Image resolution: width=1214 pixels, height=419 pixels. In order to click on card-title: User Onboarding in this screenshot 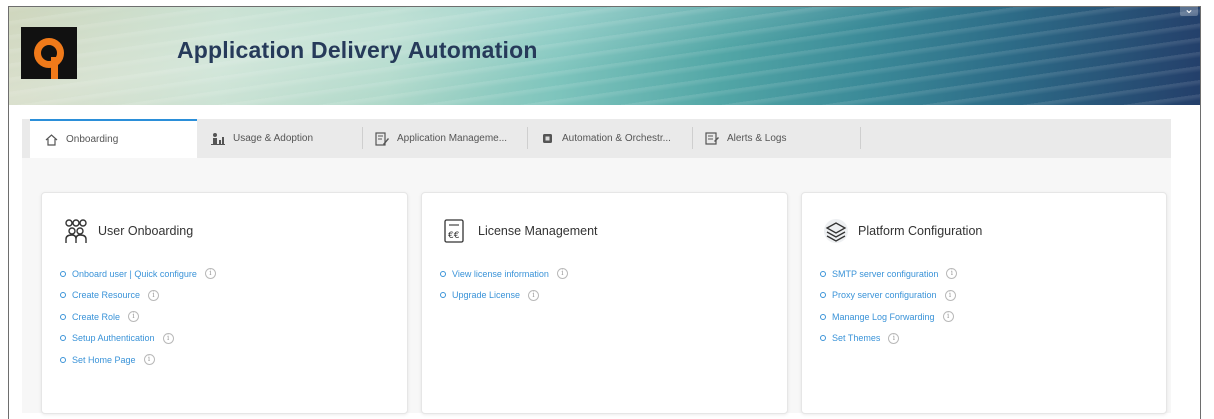, I will do `click(146, 231)`.